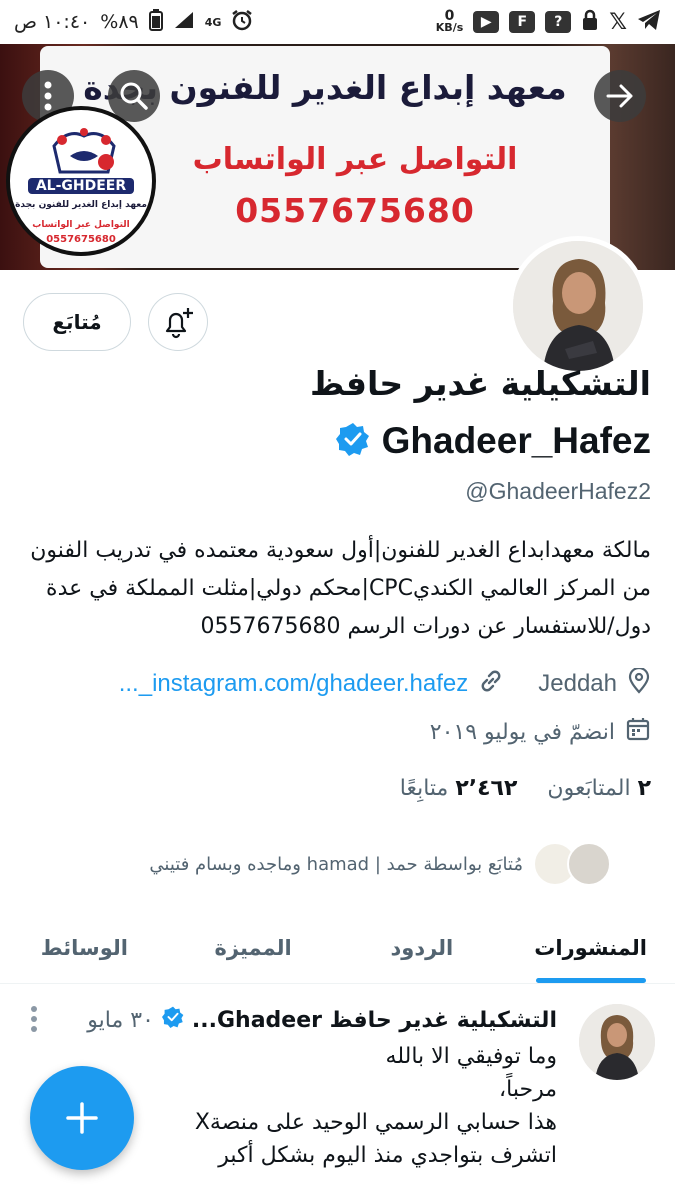 The width and height of the screenshot is (675, 1200). Describe the element at coordinates (134, 96) in the screenshot. I see `search-icon` at that location.